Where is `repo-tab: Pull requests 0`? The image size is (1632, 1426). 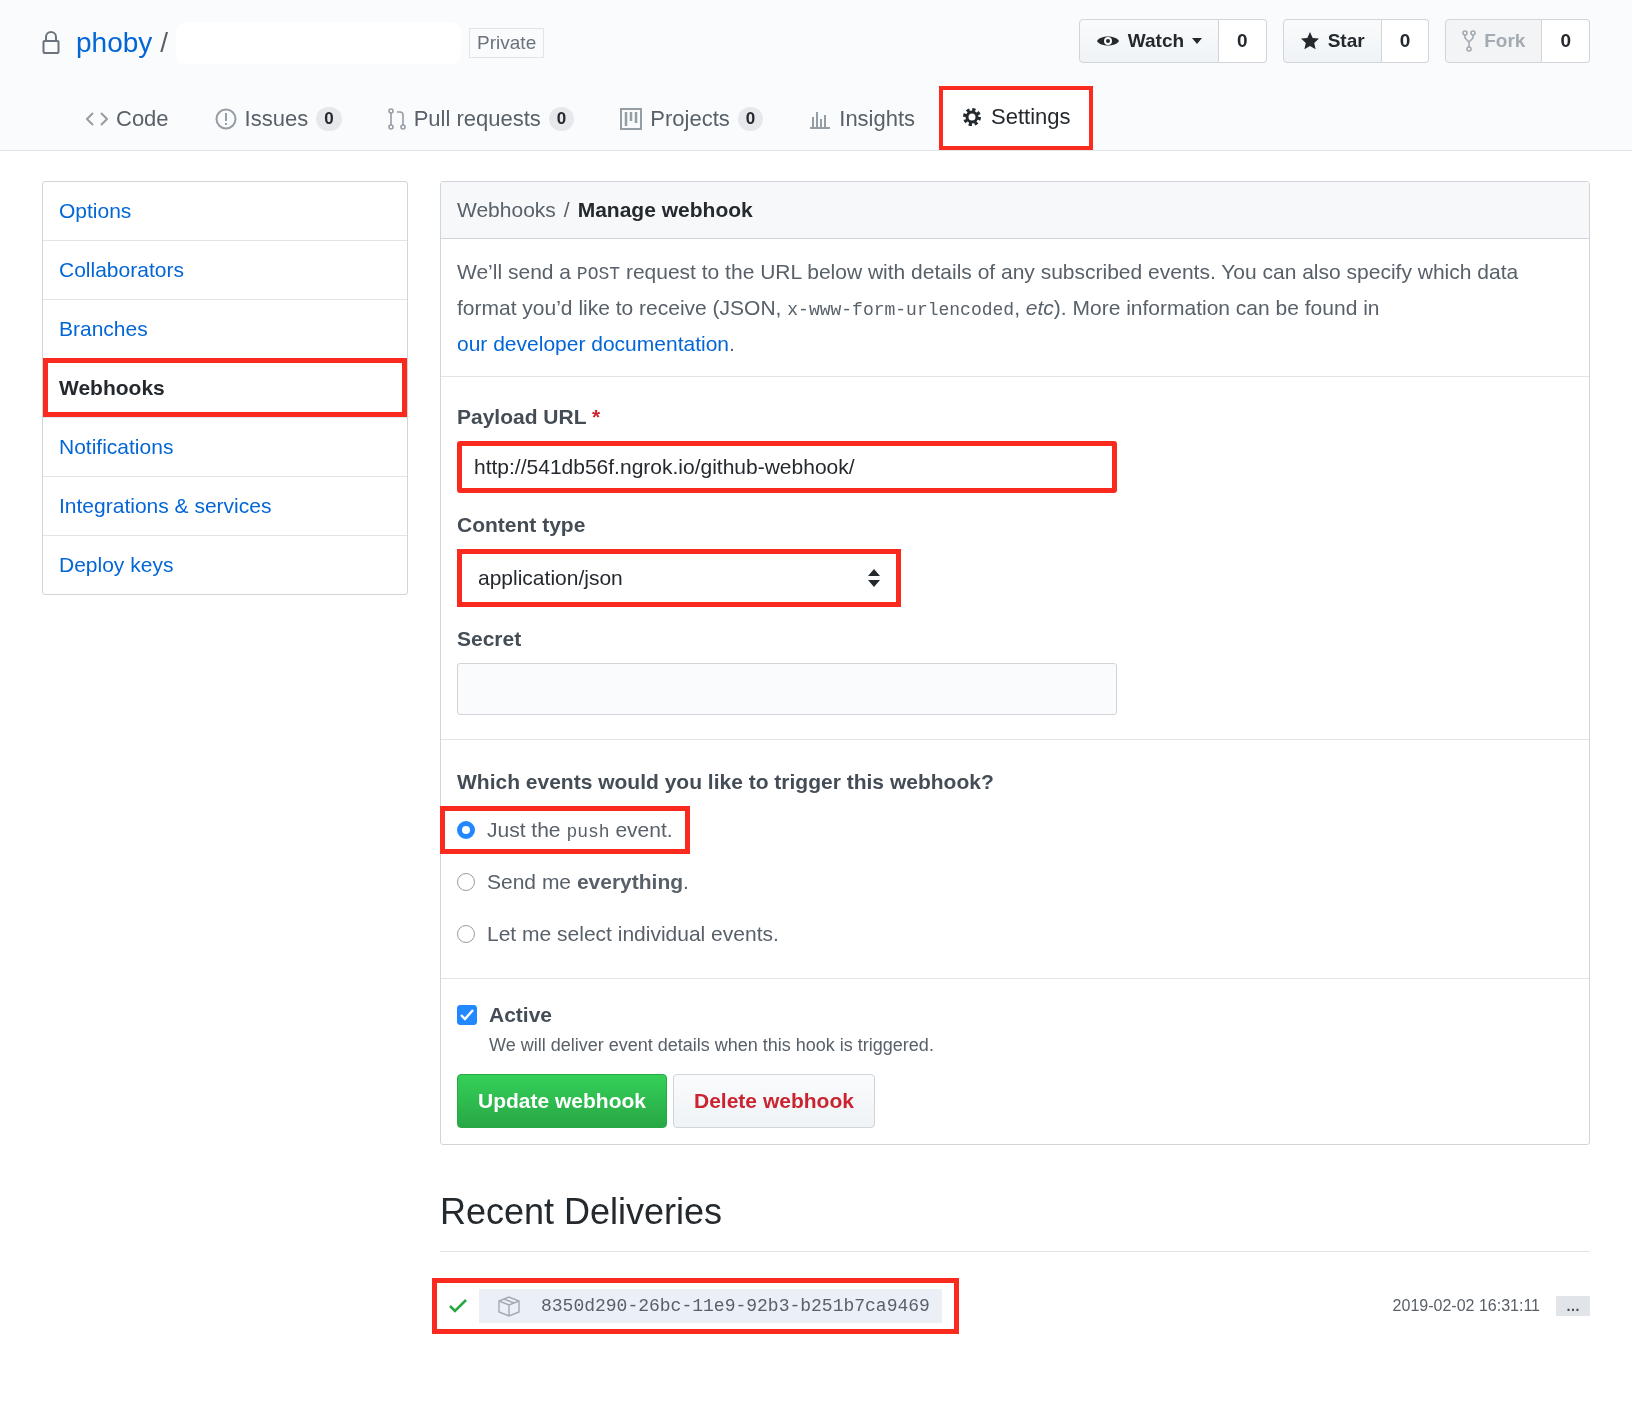
repo-tab: Pull requests 0 is located at coordinates (481, 118).